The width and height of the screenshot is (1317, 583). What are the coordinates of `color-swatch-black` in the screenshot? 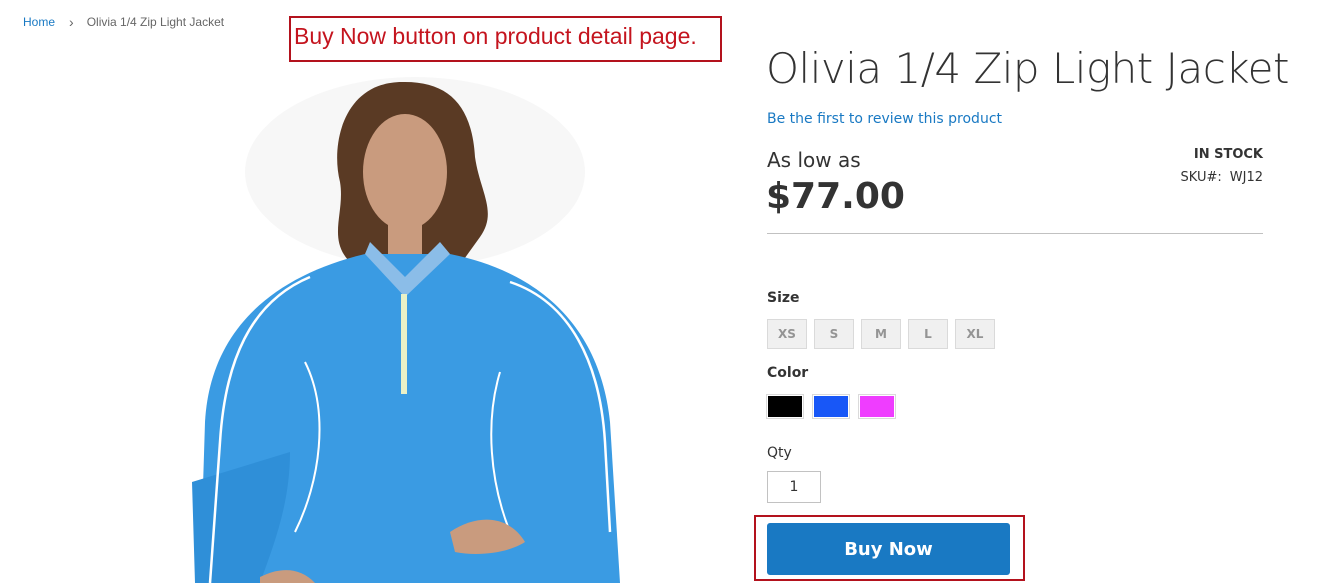 It's located at (785, 406).